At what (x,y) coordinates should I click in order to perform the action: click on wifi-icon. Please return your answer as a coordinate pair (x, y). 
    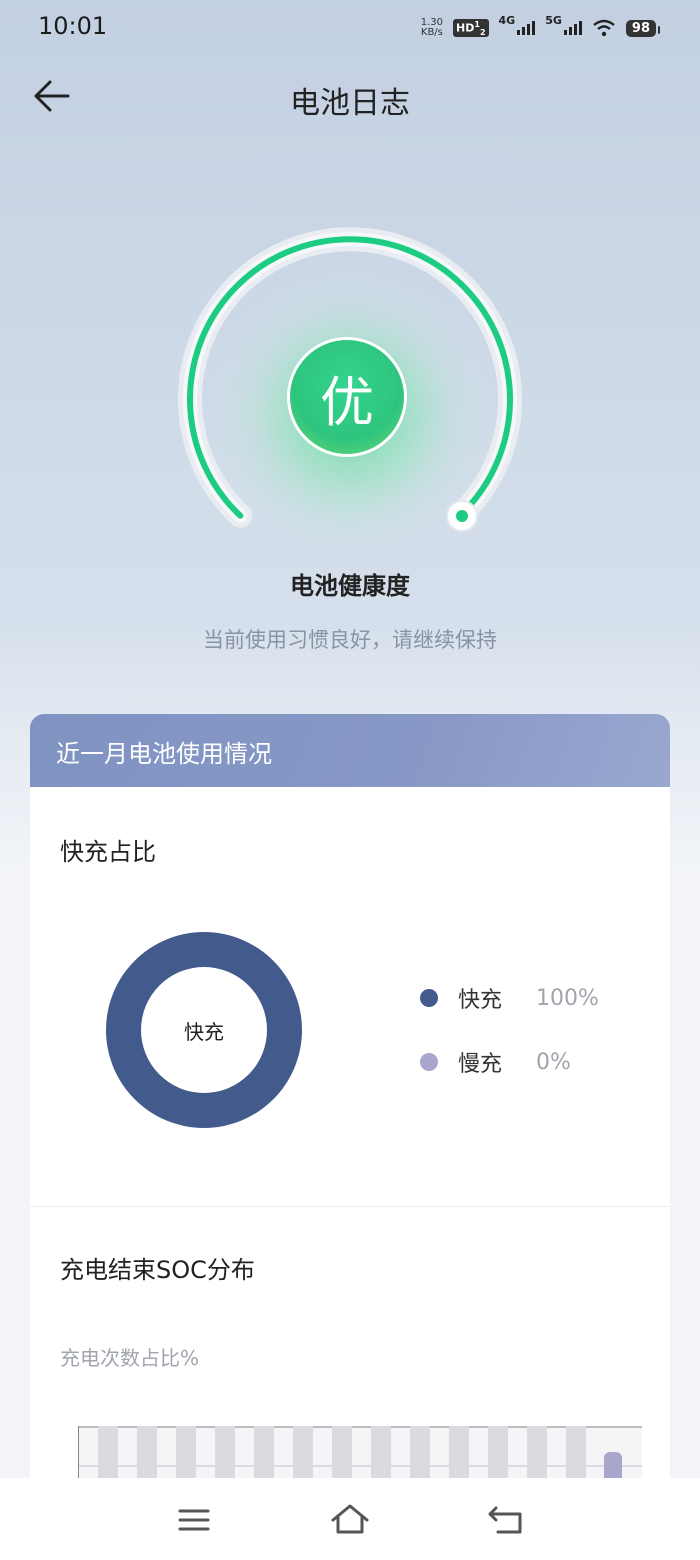
    Looking at the image, I should click on (604, 28).